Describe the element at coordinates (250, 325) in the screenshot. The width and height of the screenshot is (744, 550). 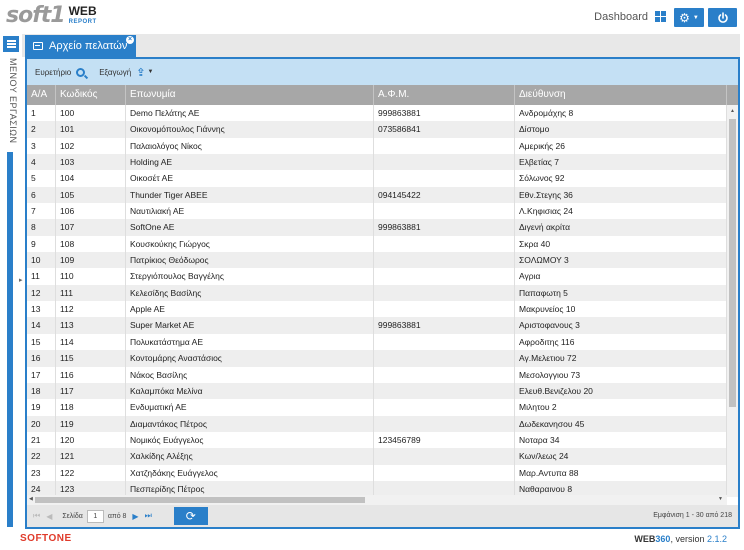
I see `cell-name: Super Market AE` at that location.